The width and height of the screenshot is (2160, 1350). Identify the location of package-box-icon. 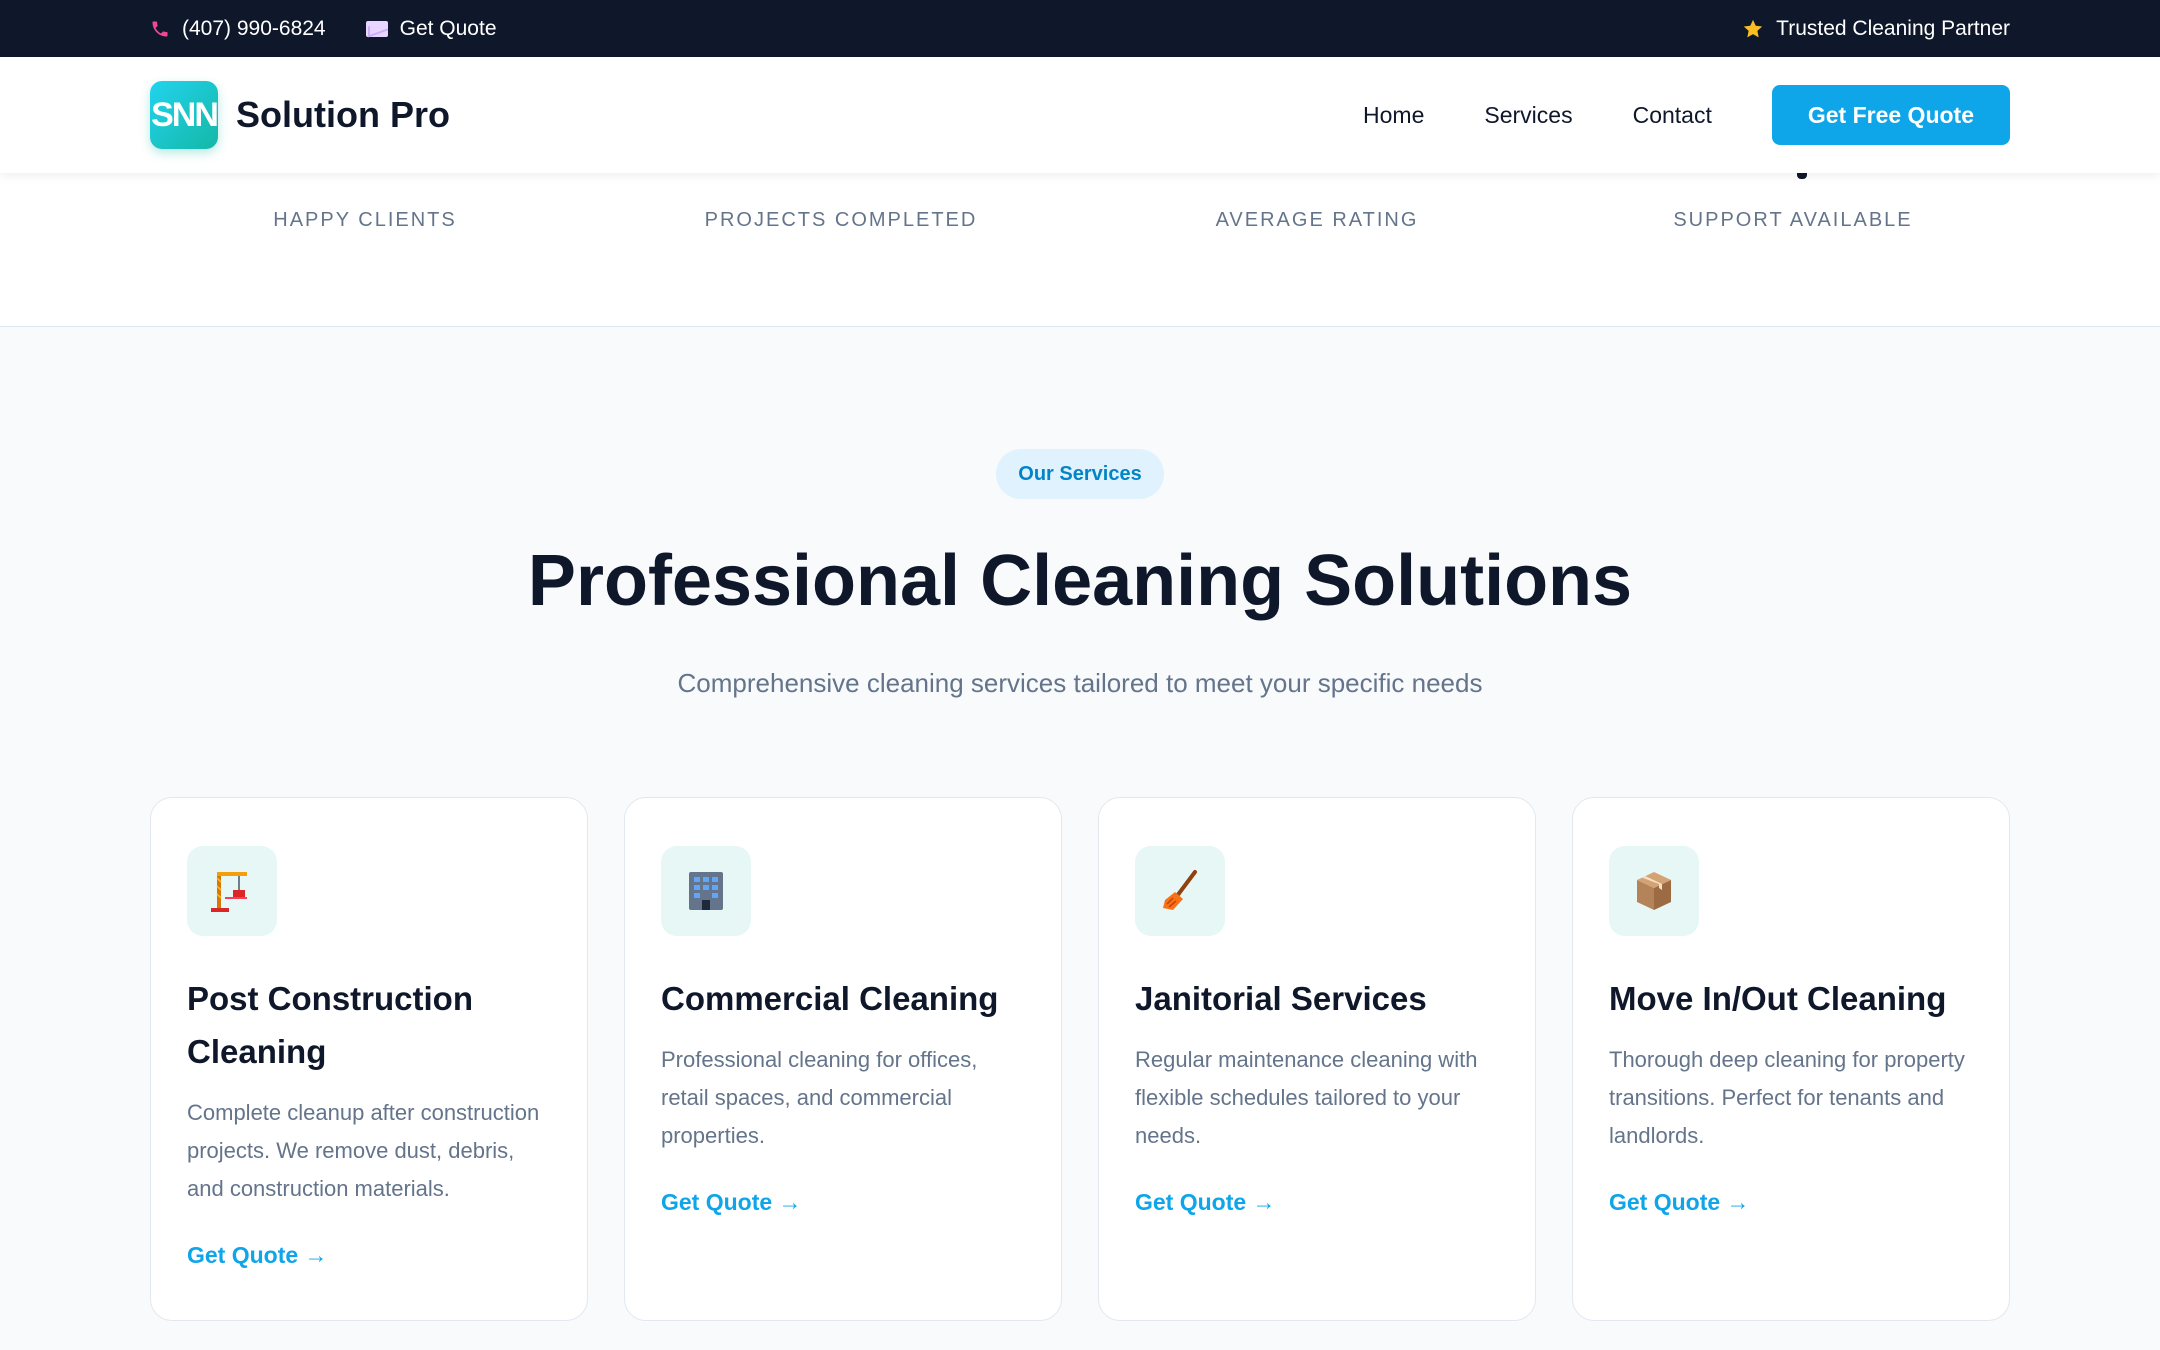
(1654, 891).